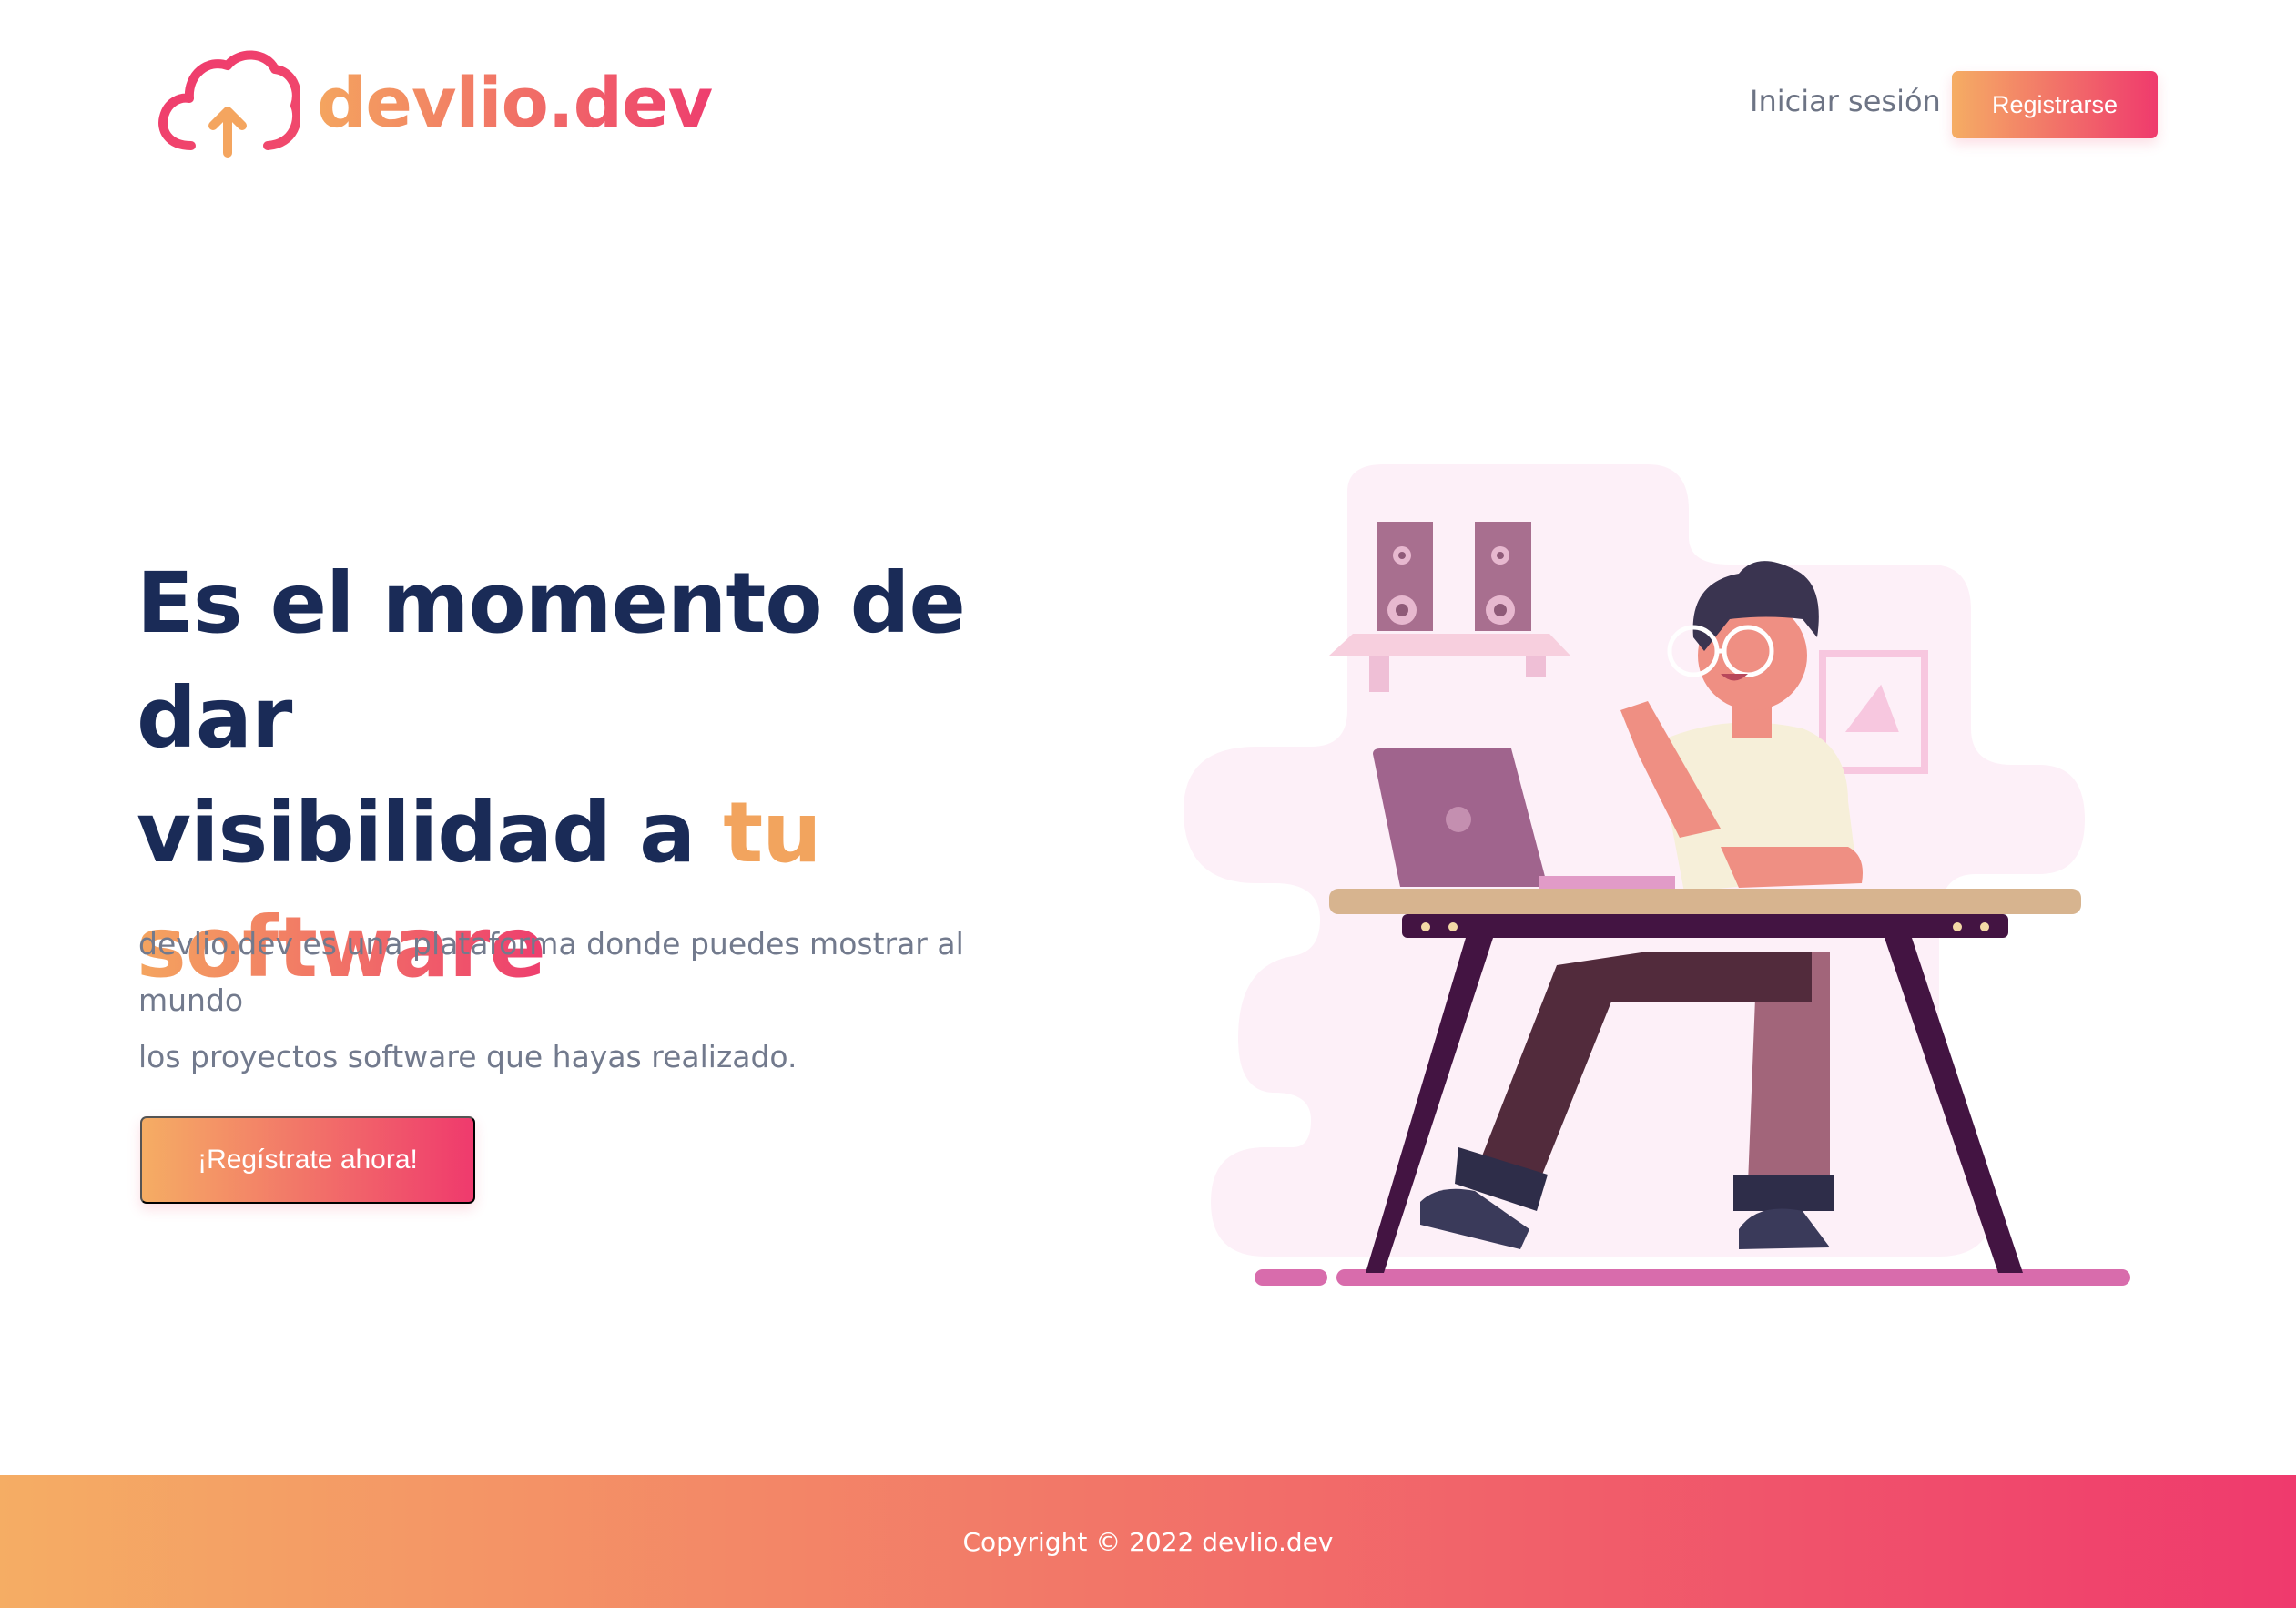 This screenshot has height=1608, width=2296. What do you see at coordinates (307, 1160) in the screenshot?
I see `signup-now-button: ¡Regístrate ahora!` at bounding box center [307, 1160].